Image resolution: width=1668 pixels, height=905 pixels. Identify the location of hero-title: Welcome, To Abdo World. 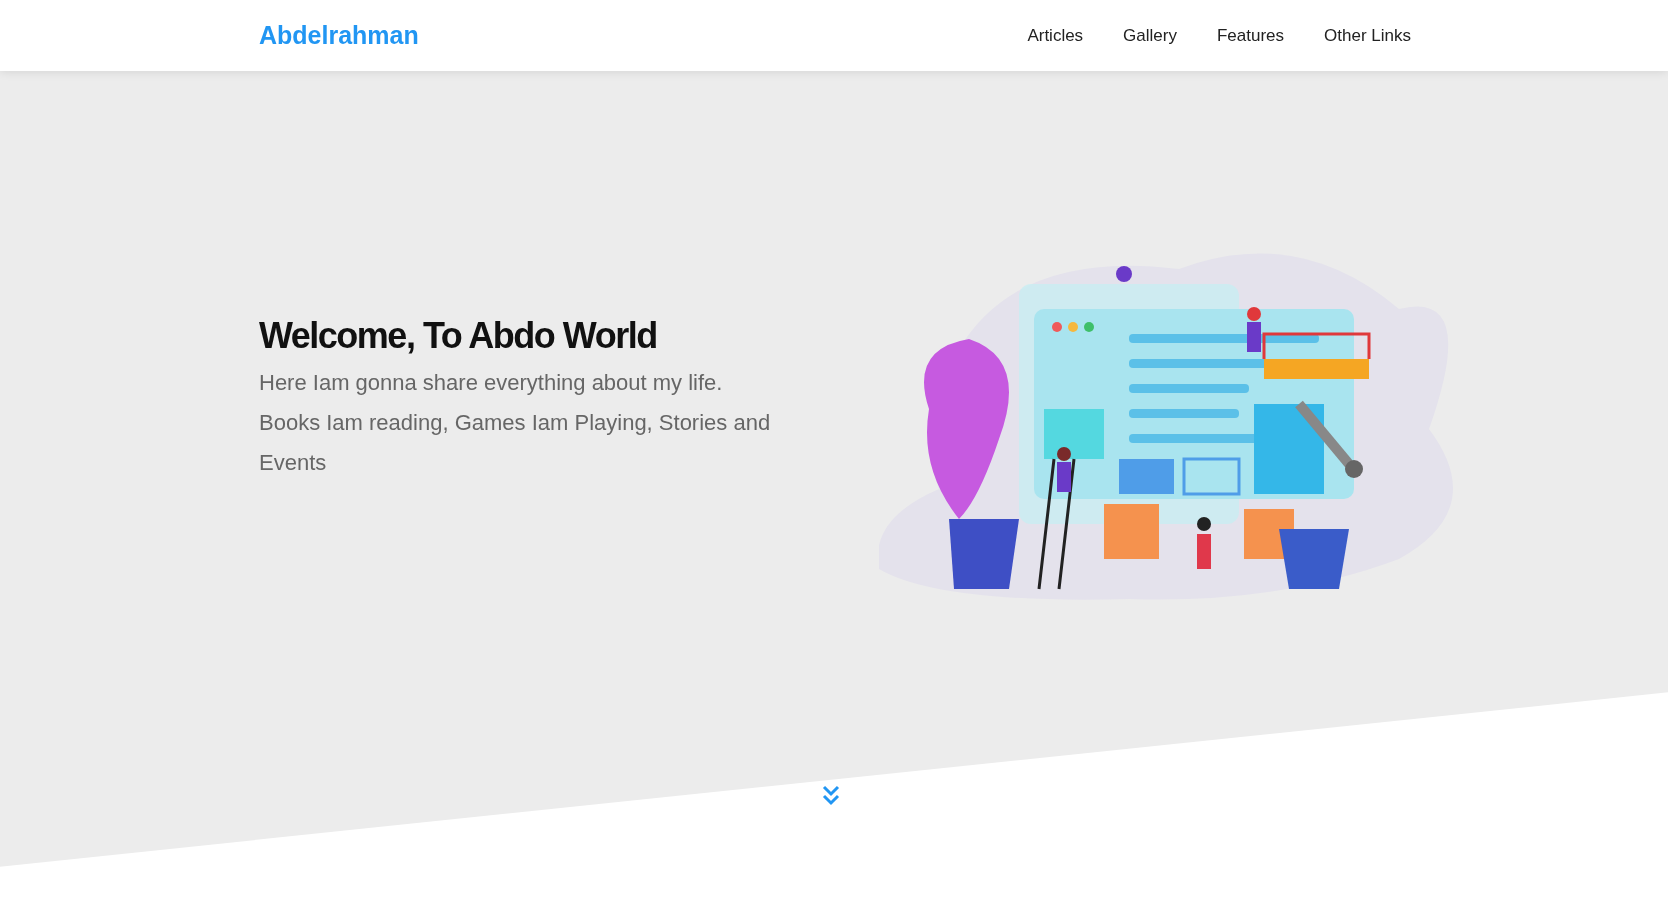
(458, 336).